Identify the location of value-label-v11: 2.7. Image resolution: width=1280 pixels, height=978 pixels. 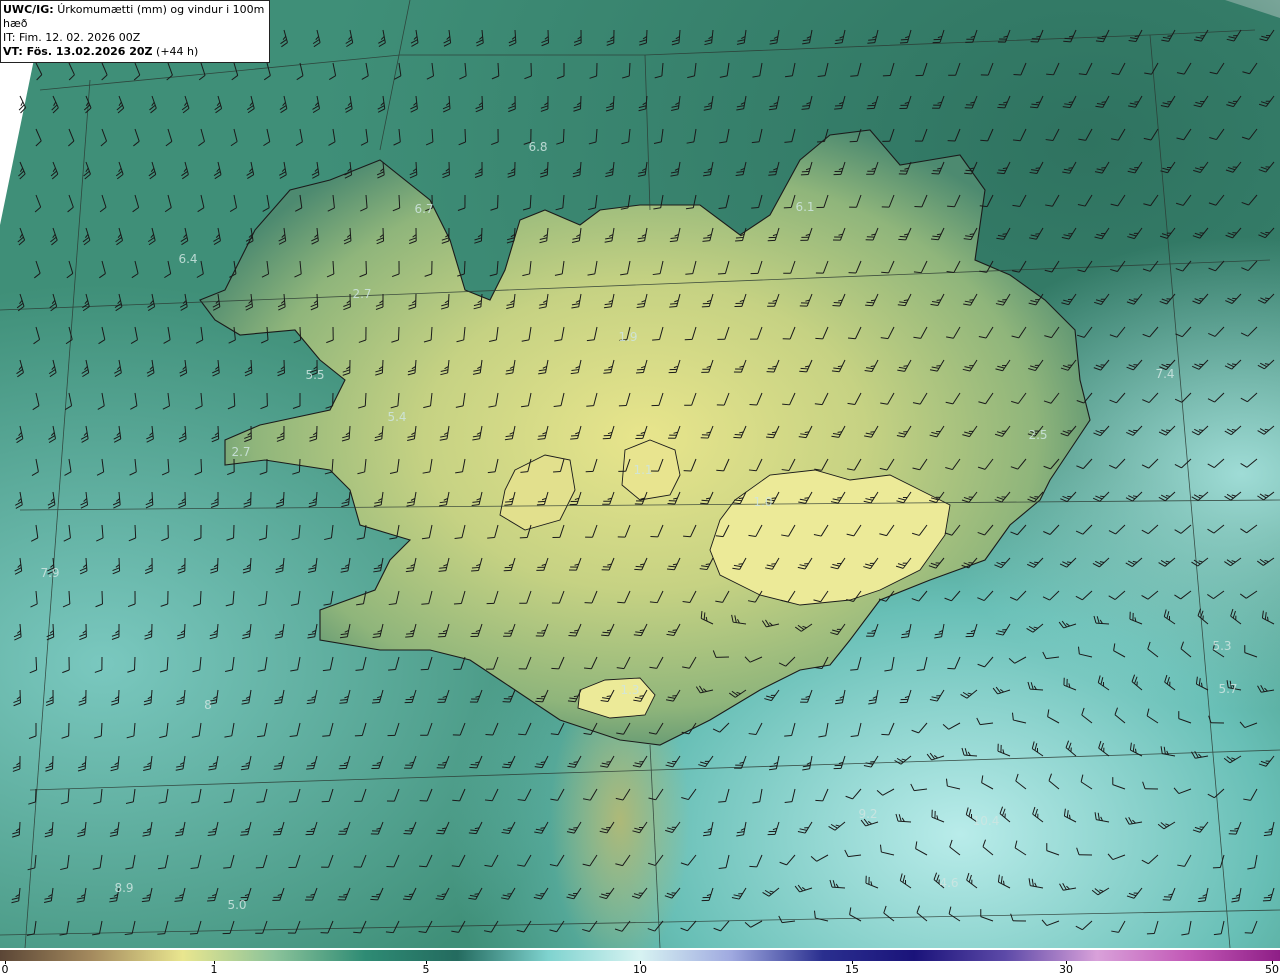
(240, 452).